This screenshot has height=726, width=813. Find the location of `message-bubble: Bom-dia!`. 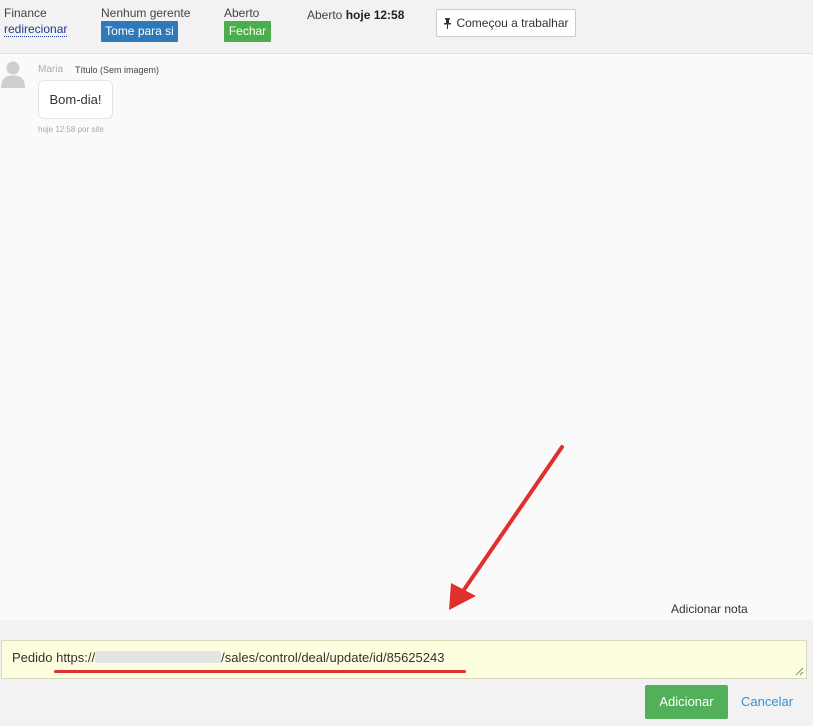

message-bubble: Bom-dia! is located at coordinates (75, 99).